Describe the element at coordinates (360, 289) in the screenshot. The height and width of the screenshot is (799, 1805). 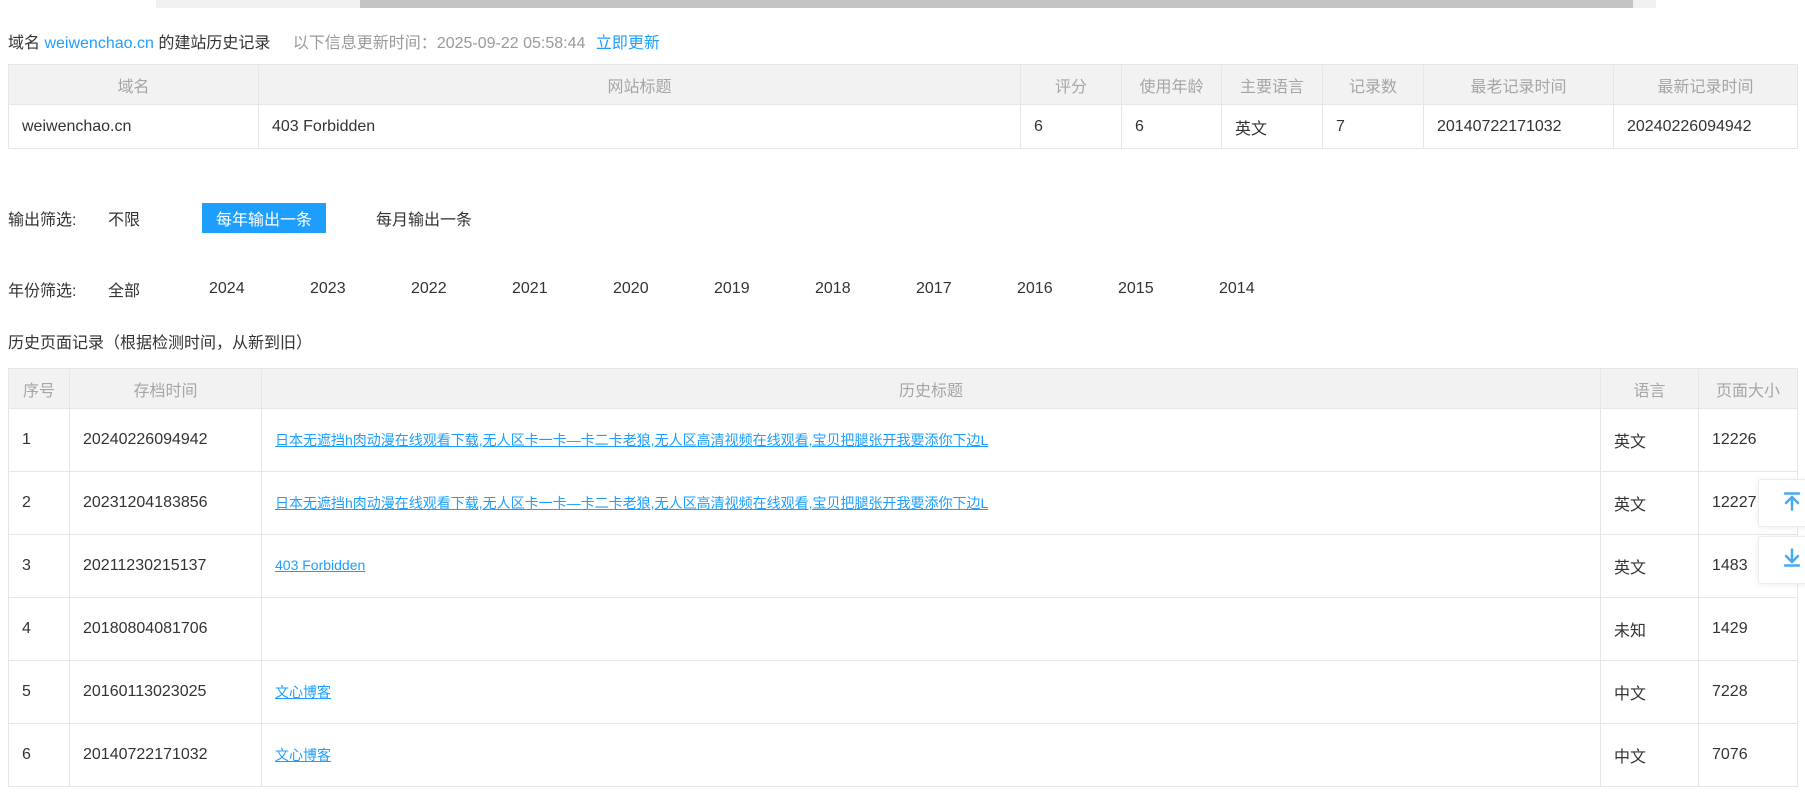
I see `year-filter-option-2023: 2023` at that location.